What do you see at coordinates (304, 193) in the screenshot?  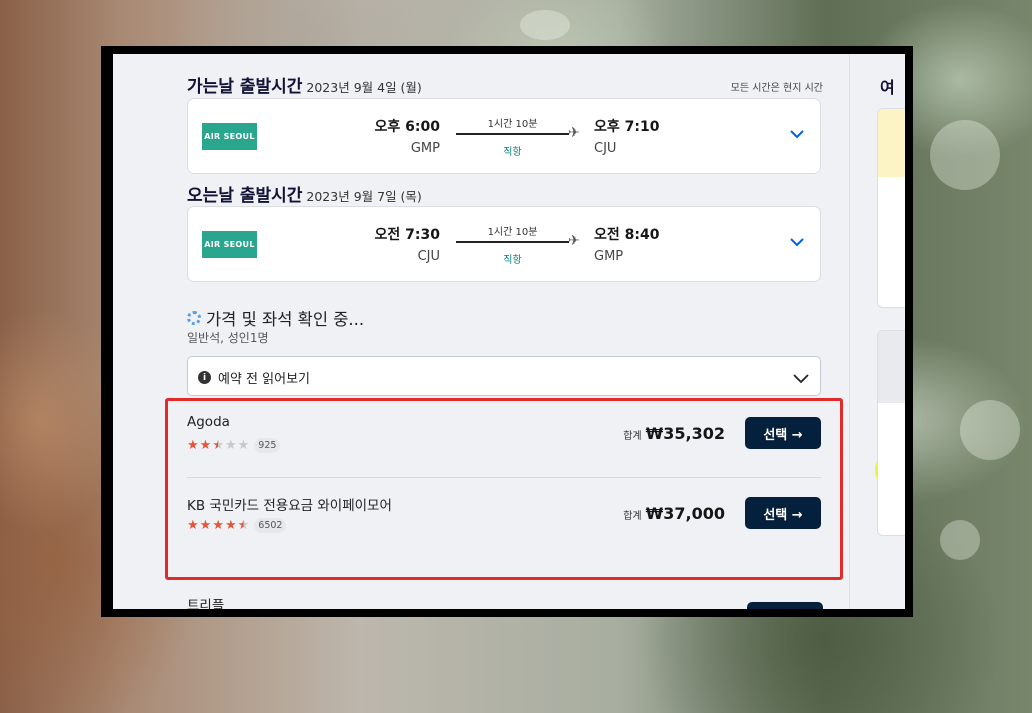 I see `inbound-heading: 오는날 출발시간 2023년 9월 7일 (목)` at bounding box center [304, 193].